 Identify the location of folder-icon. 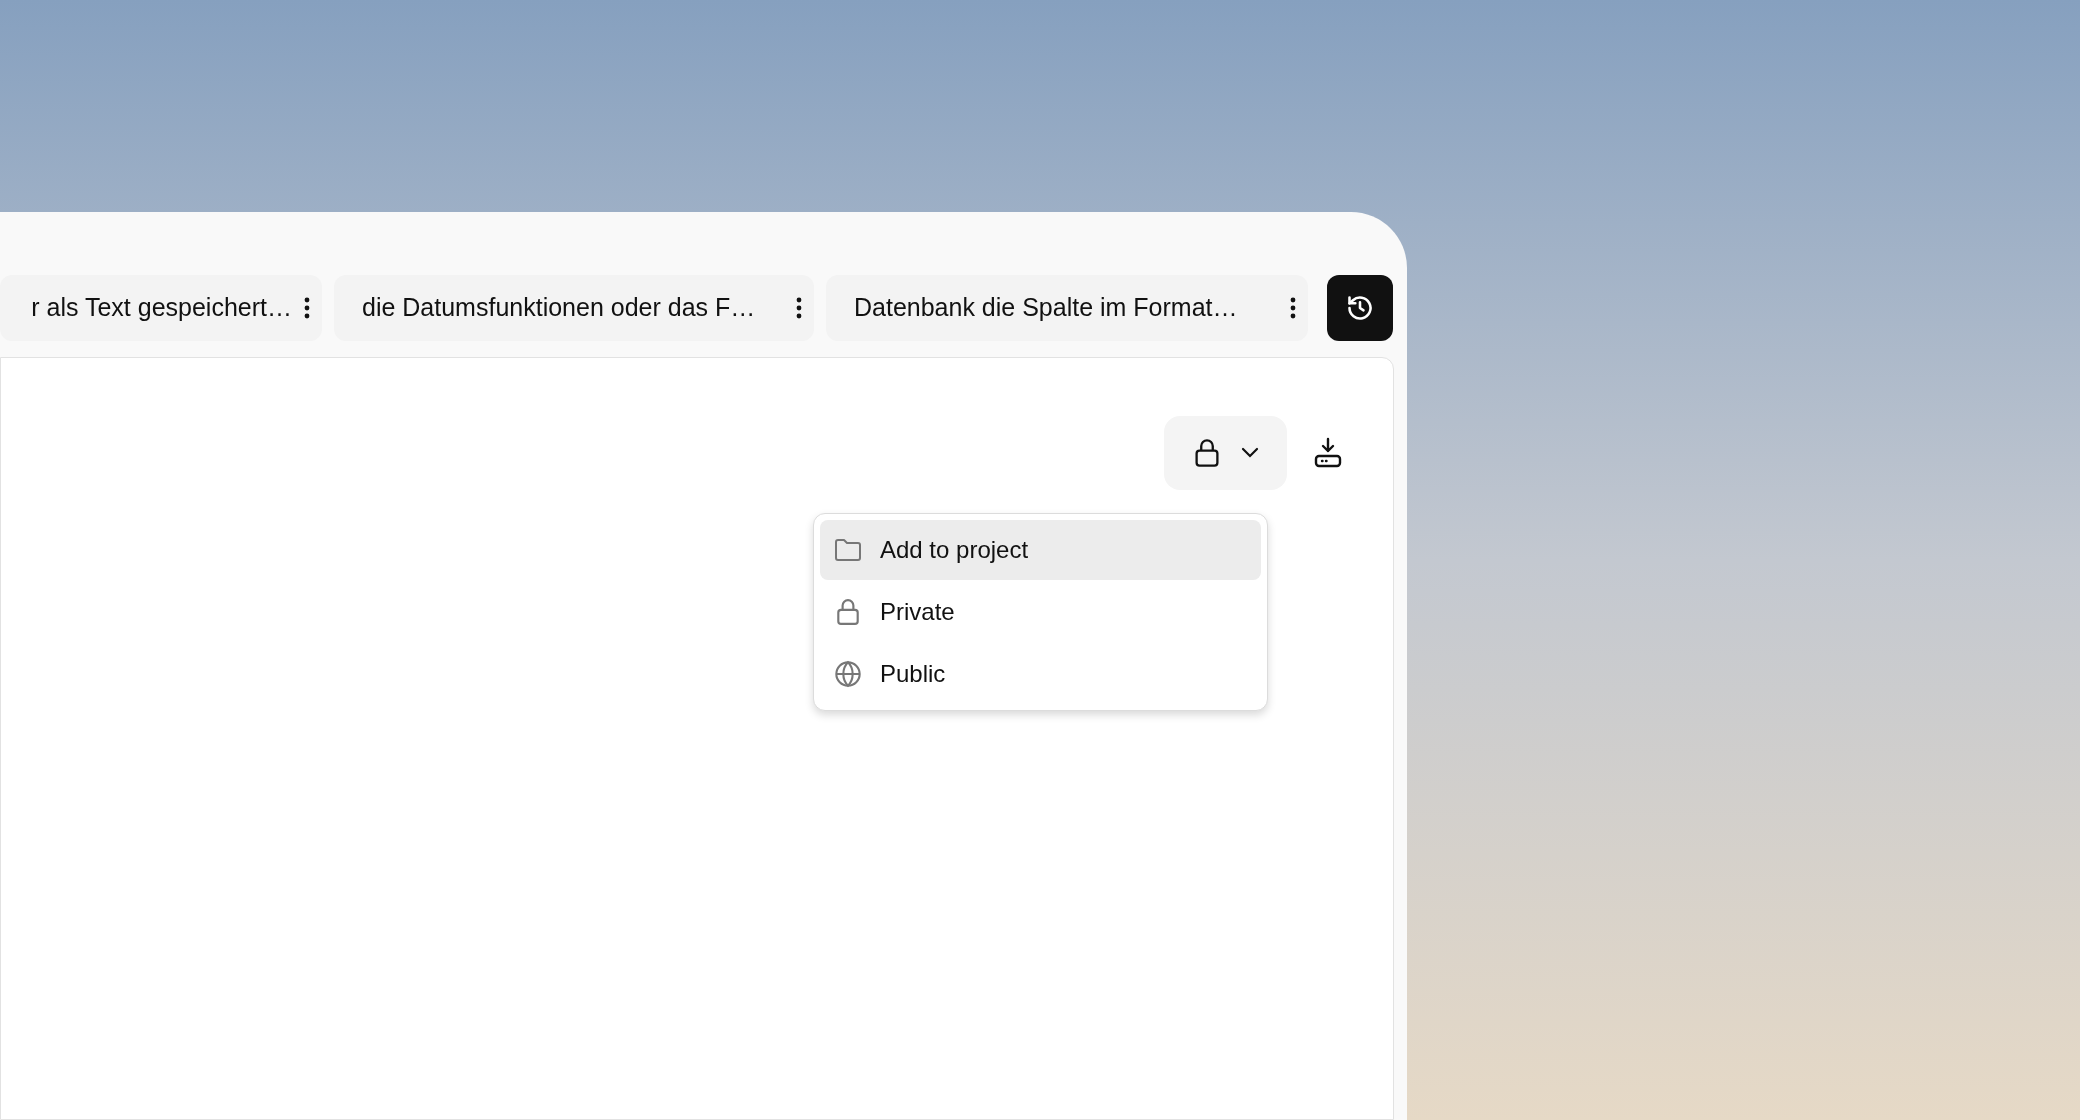
(848, 550).